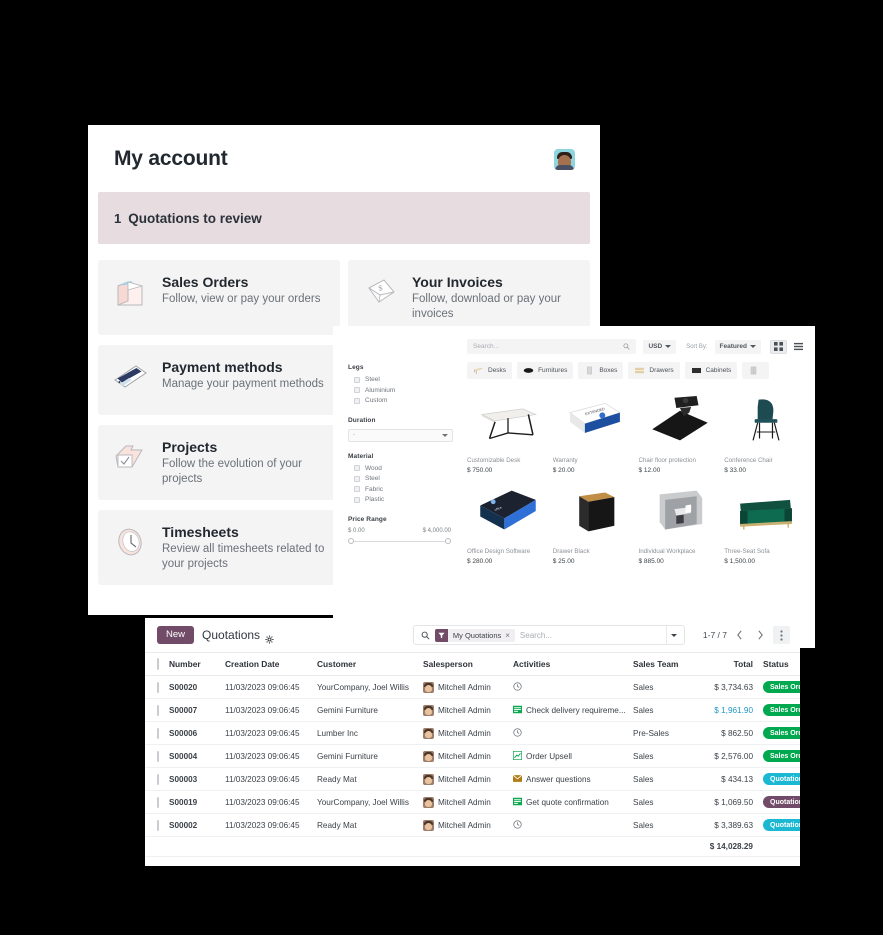 The height and width of the screenshot is (935, 883). I want to click on column-header-salesperson: Salesperson, so click(468, 664).